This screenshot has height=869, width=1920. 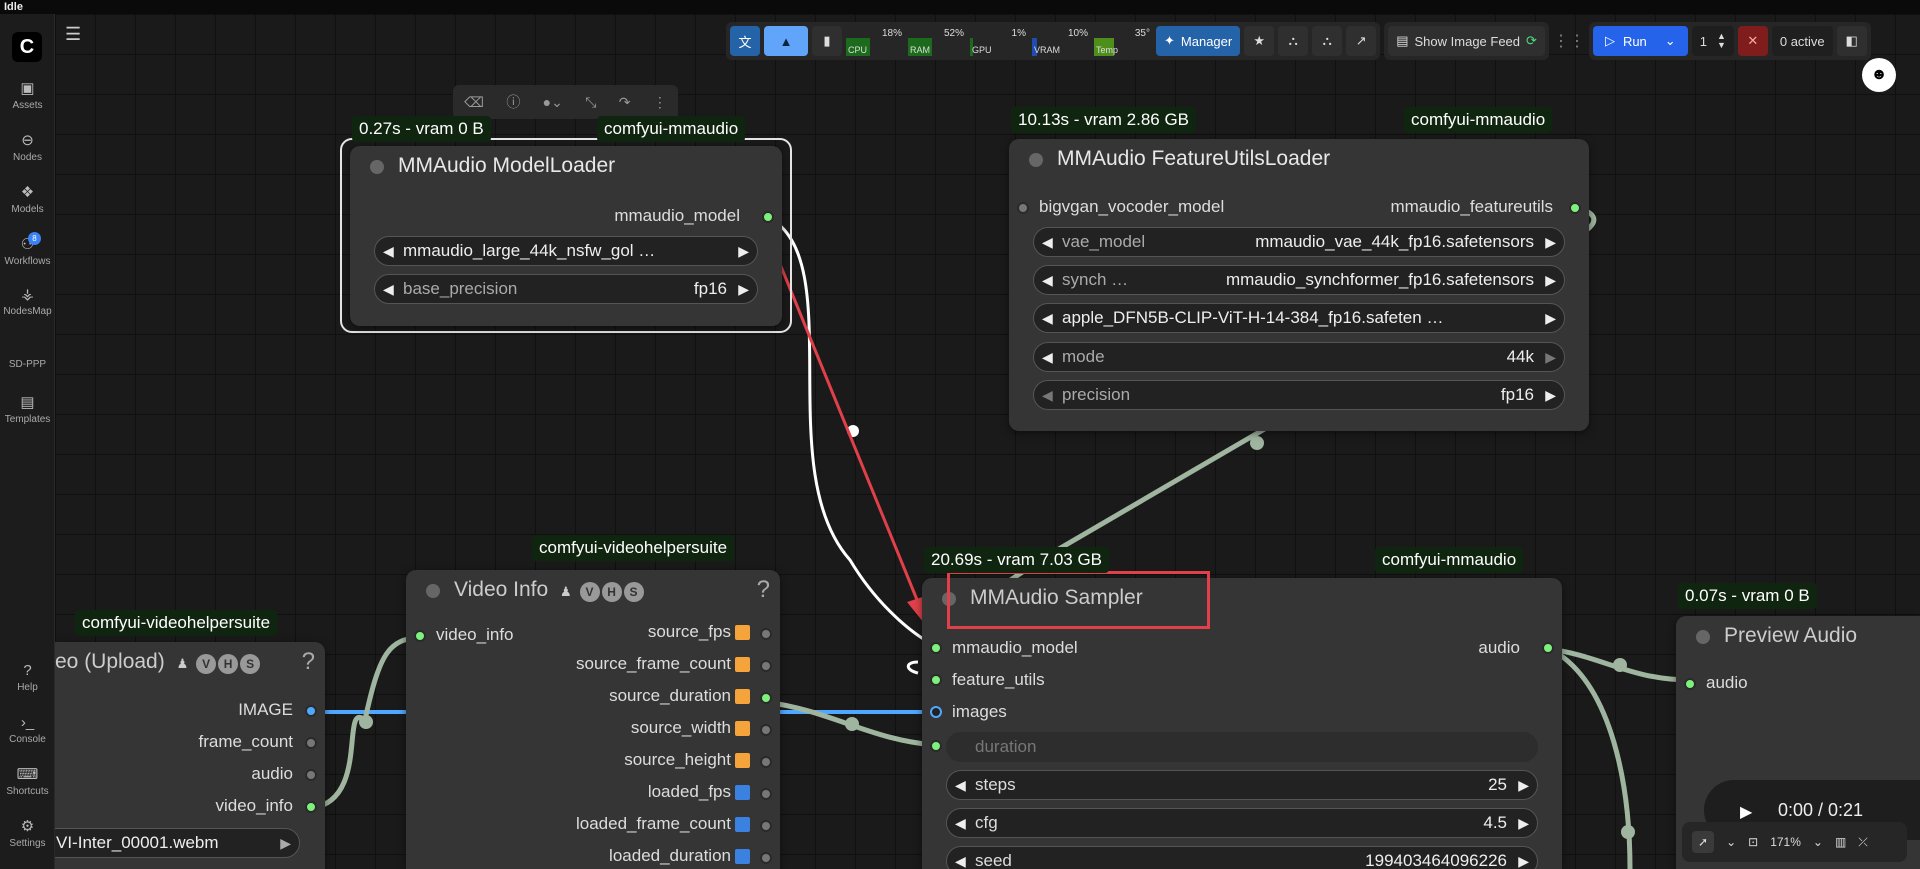 I want to click on fit-view-icon: ⊡, so click(x=1753, y=842).